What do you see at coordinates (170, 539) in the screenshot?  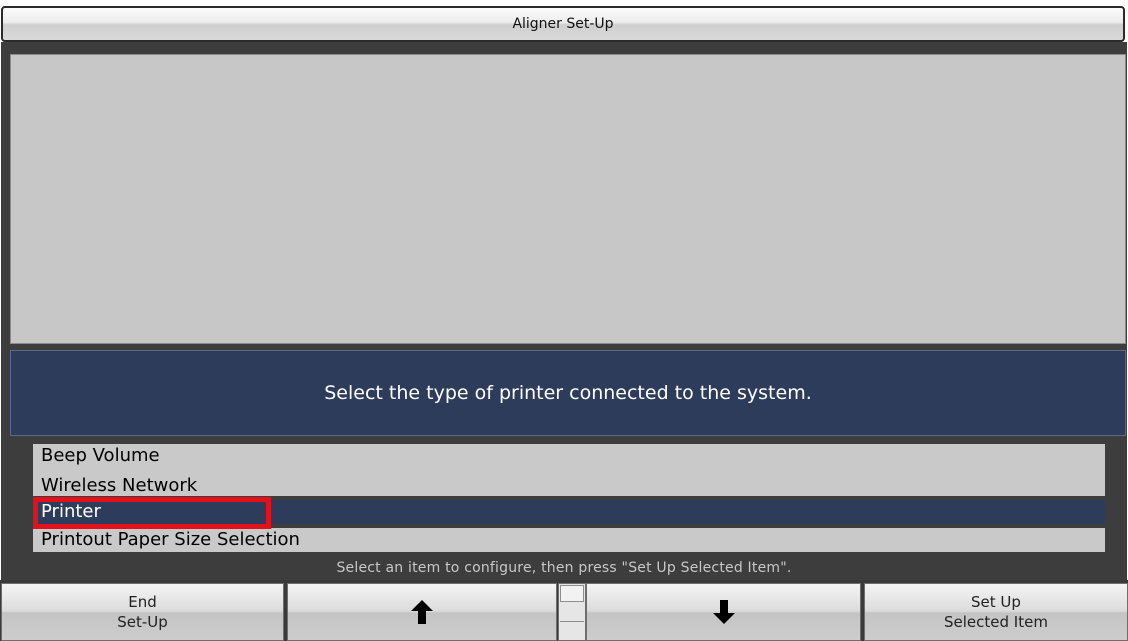 I see `list-item-label: Printout Paper Size Selection` at bounding box center [170, 539].